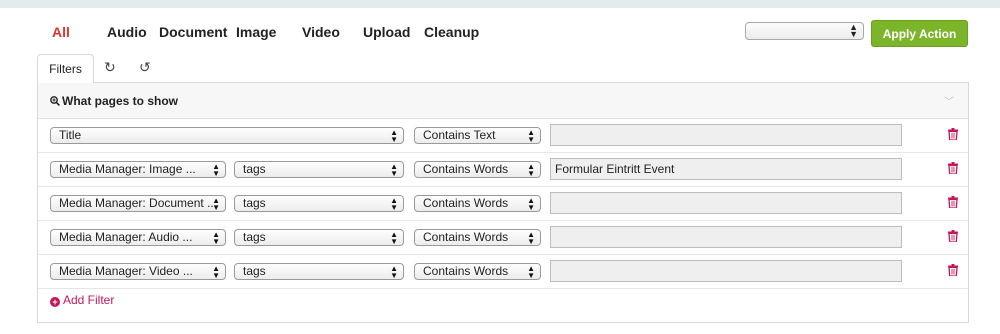 The width and height of the screenshot is (1000, 334). I want to click on field-select: Media Manager: Audio ... ▲ ▼, so click(138, 237).